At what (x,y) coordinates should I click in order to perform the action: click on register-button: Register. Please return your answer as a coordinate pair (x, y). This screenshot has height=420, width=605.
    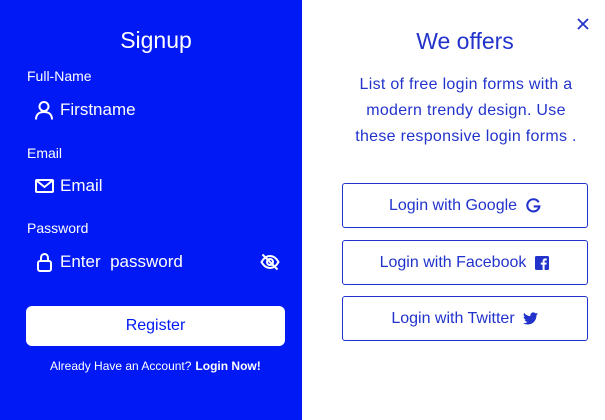
    Looking at the image, I should click on (155, 326).